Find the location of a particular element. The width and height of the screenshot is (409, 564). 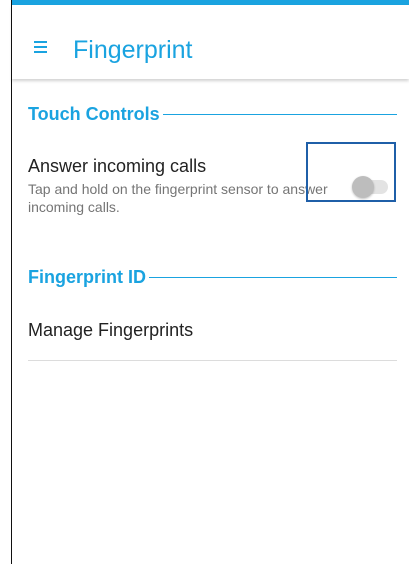

section-header-fingerprint-id: Fingerprint ID is located at coordinates (212, 277).